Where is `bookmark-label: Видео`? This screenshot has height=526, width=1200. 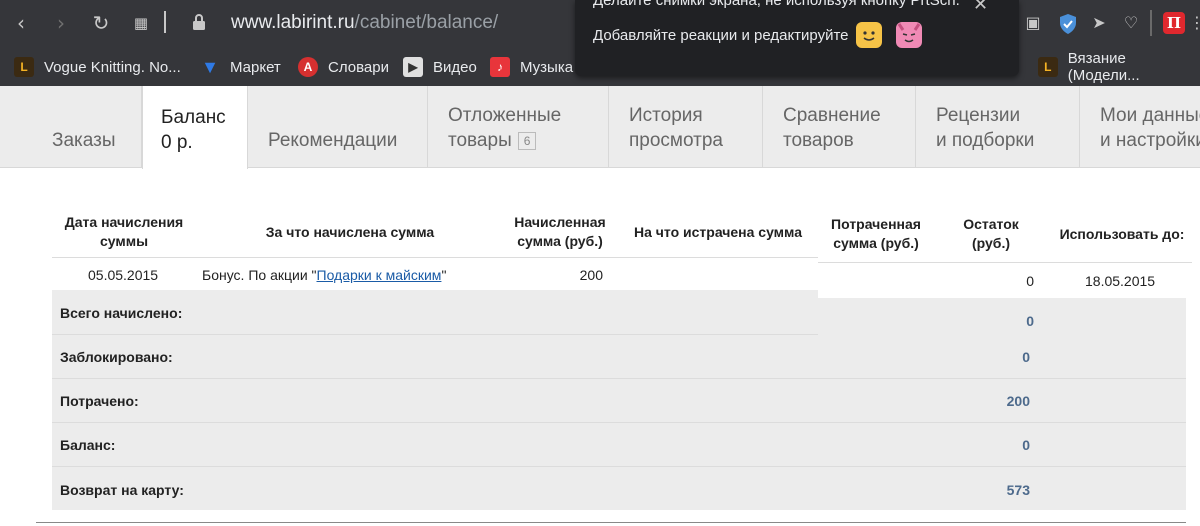
bookmark-label: Видео is located at coordinates (455, 67).